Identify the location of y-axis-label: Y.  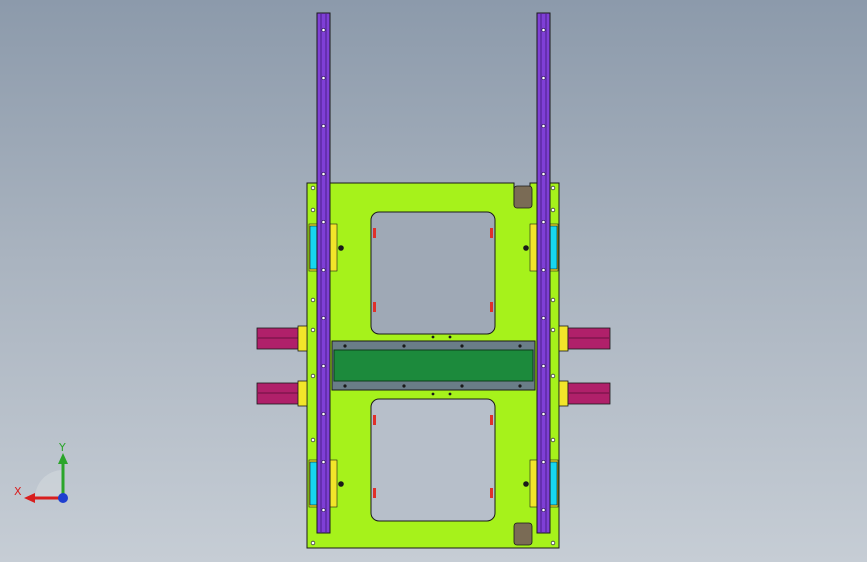
(62, 447).